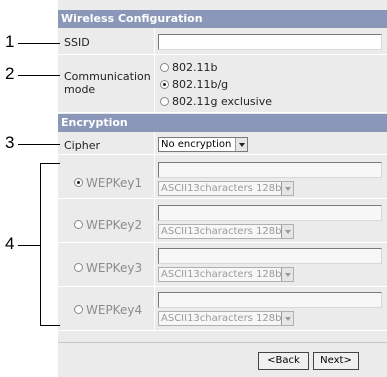  I want to click on mode-radio-label: 802.11b, so click(195, 67).